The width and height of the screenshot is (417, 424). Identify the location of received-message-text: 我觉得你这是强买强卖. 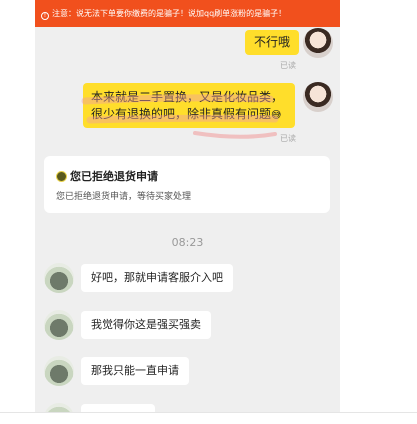
(146, 324).